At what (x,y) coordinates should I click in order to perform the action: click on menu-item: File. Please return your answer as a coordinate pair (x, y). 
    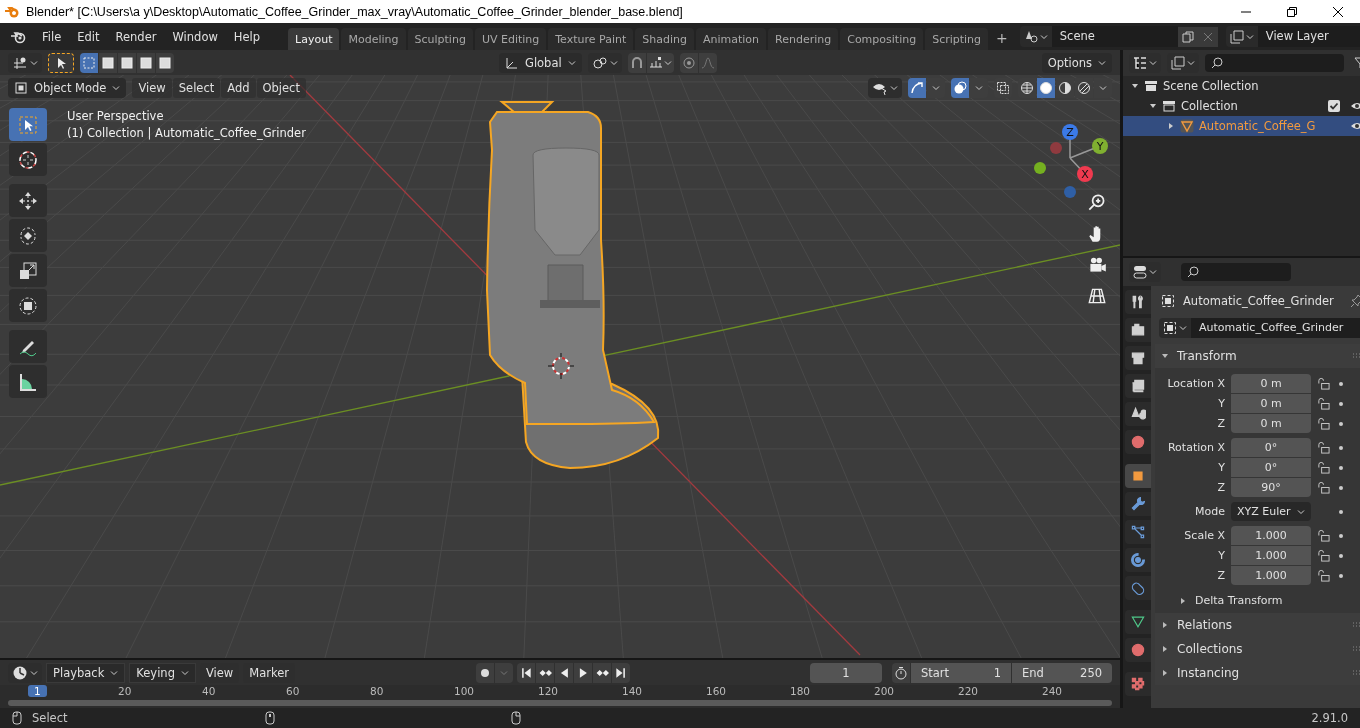
    Looking at the image, I should click on (52, 36).